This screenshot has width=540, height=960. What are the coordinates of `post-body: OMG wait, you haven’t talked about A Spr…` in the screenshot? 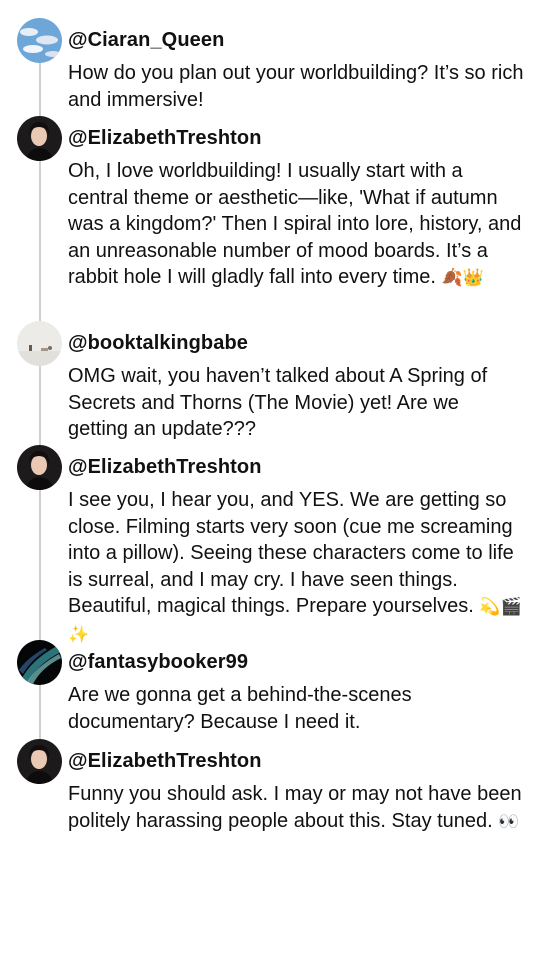 It's located at (278, 402).